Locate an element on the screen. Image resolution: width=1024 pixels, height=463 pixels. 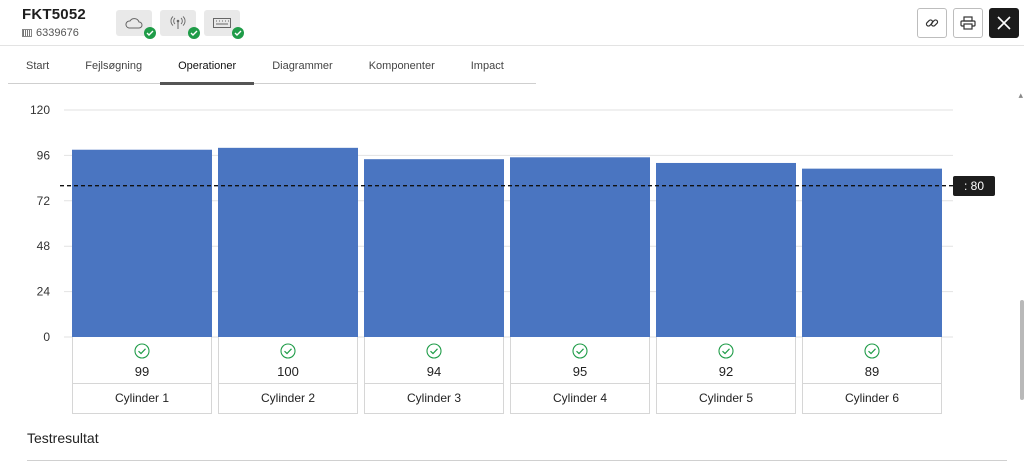
cylinder-card: 100 Cylinder 2 is located at coordinates (288, 375).